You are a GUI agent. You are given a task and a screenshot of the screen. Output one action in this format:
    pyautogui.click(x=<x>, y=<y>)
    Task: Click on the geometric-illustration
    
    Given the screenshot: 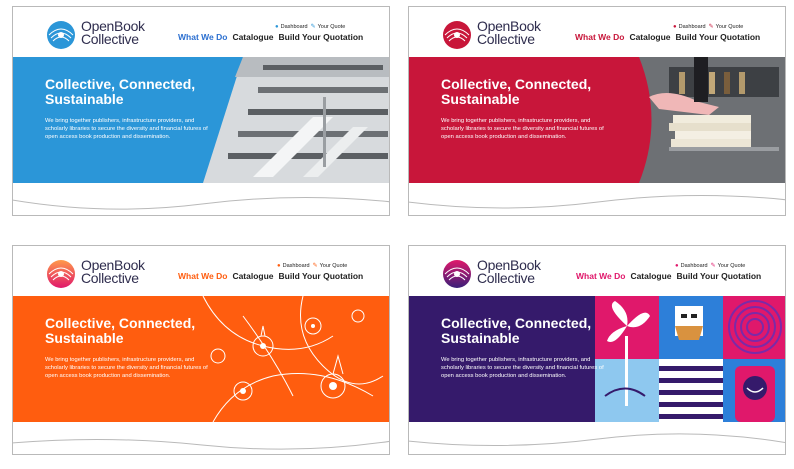 What is the action you would take?
    pyautogui.click(x=690, y=359)
    